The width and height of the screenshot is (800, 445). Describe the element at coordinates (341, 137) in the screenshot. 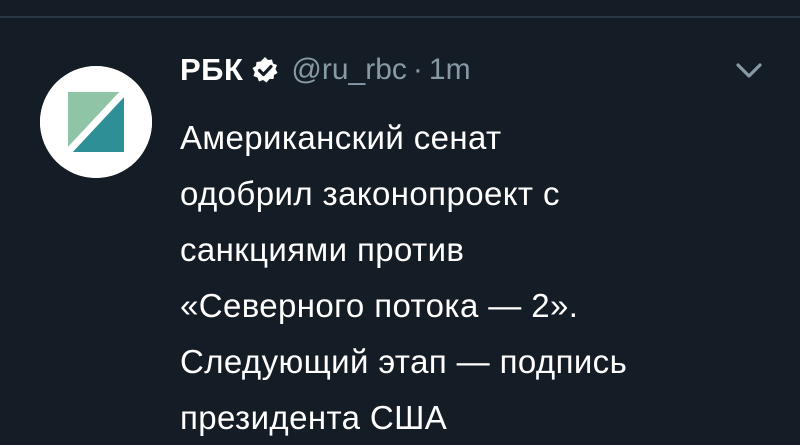

I see `tweet-text-line: Американский сенат` at that location.